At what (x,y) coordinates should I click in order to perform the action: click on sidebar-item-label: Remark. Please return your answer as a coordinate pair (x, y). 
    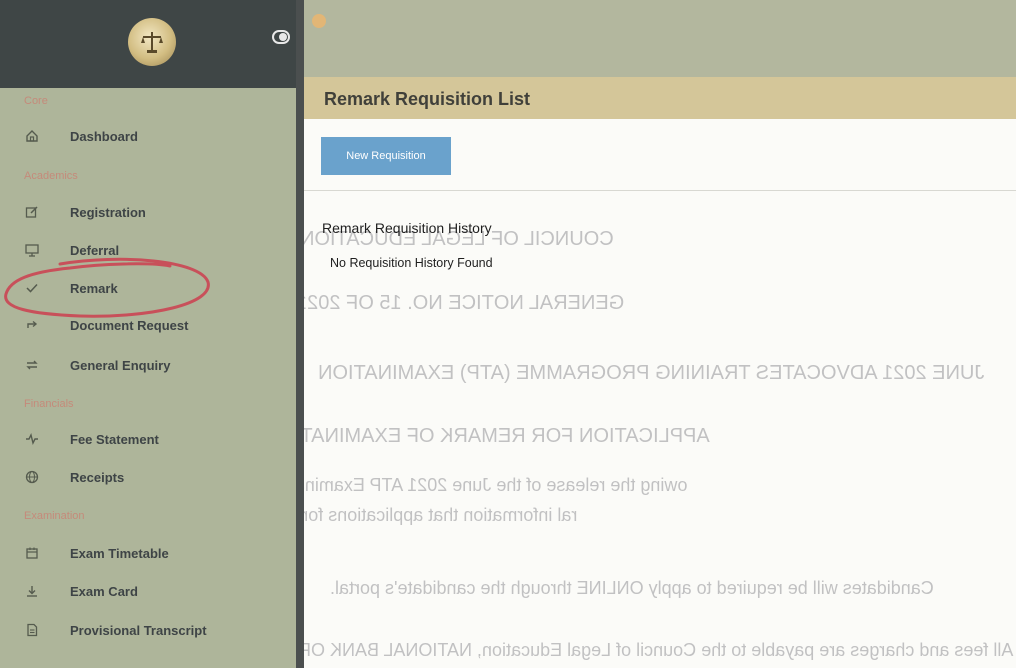
    Looking at the image, I should click on (94, 288).